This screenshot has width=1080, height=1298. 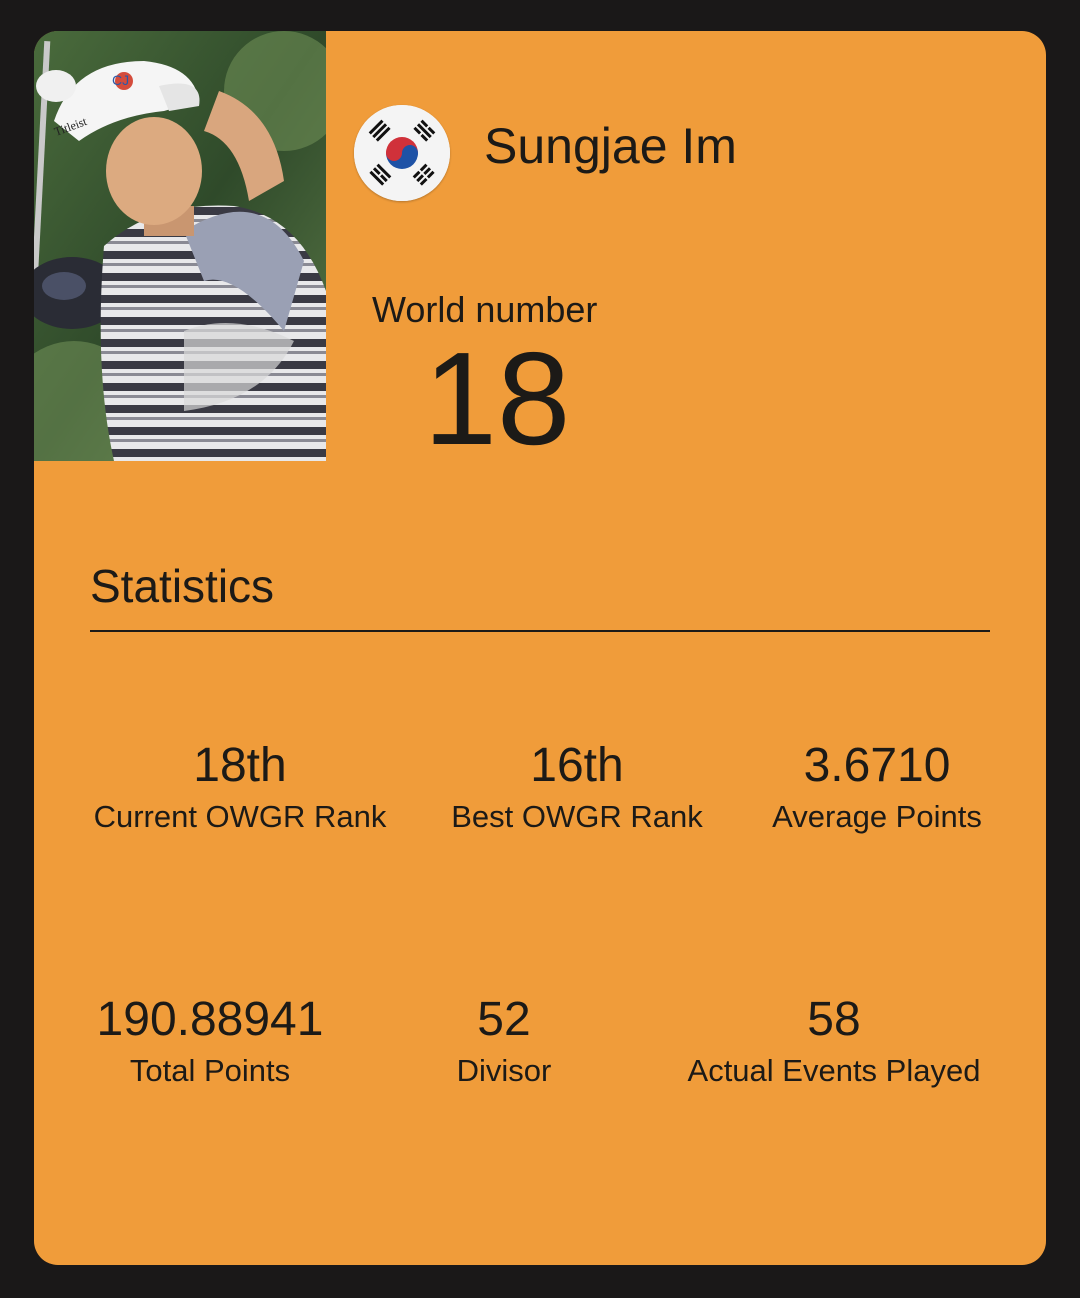 I want to click on stat-label: Current OWGR Rank, so click(x=240, y=816).